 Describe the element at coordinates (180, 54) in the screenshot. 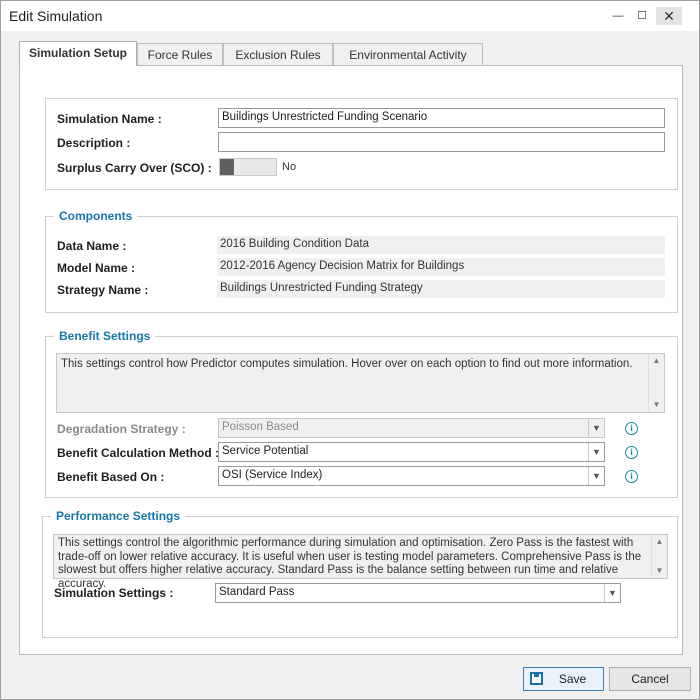

I see `tab-force-rules: Force Rules` at that location.